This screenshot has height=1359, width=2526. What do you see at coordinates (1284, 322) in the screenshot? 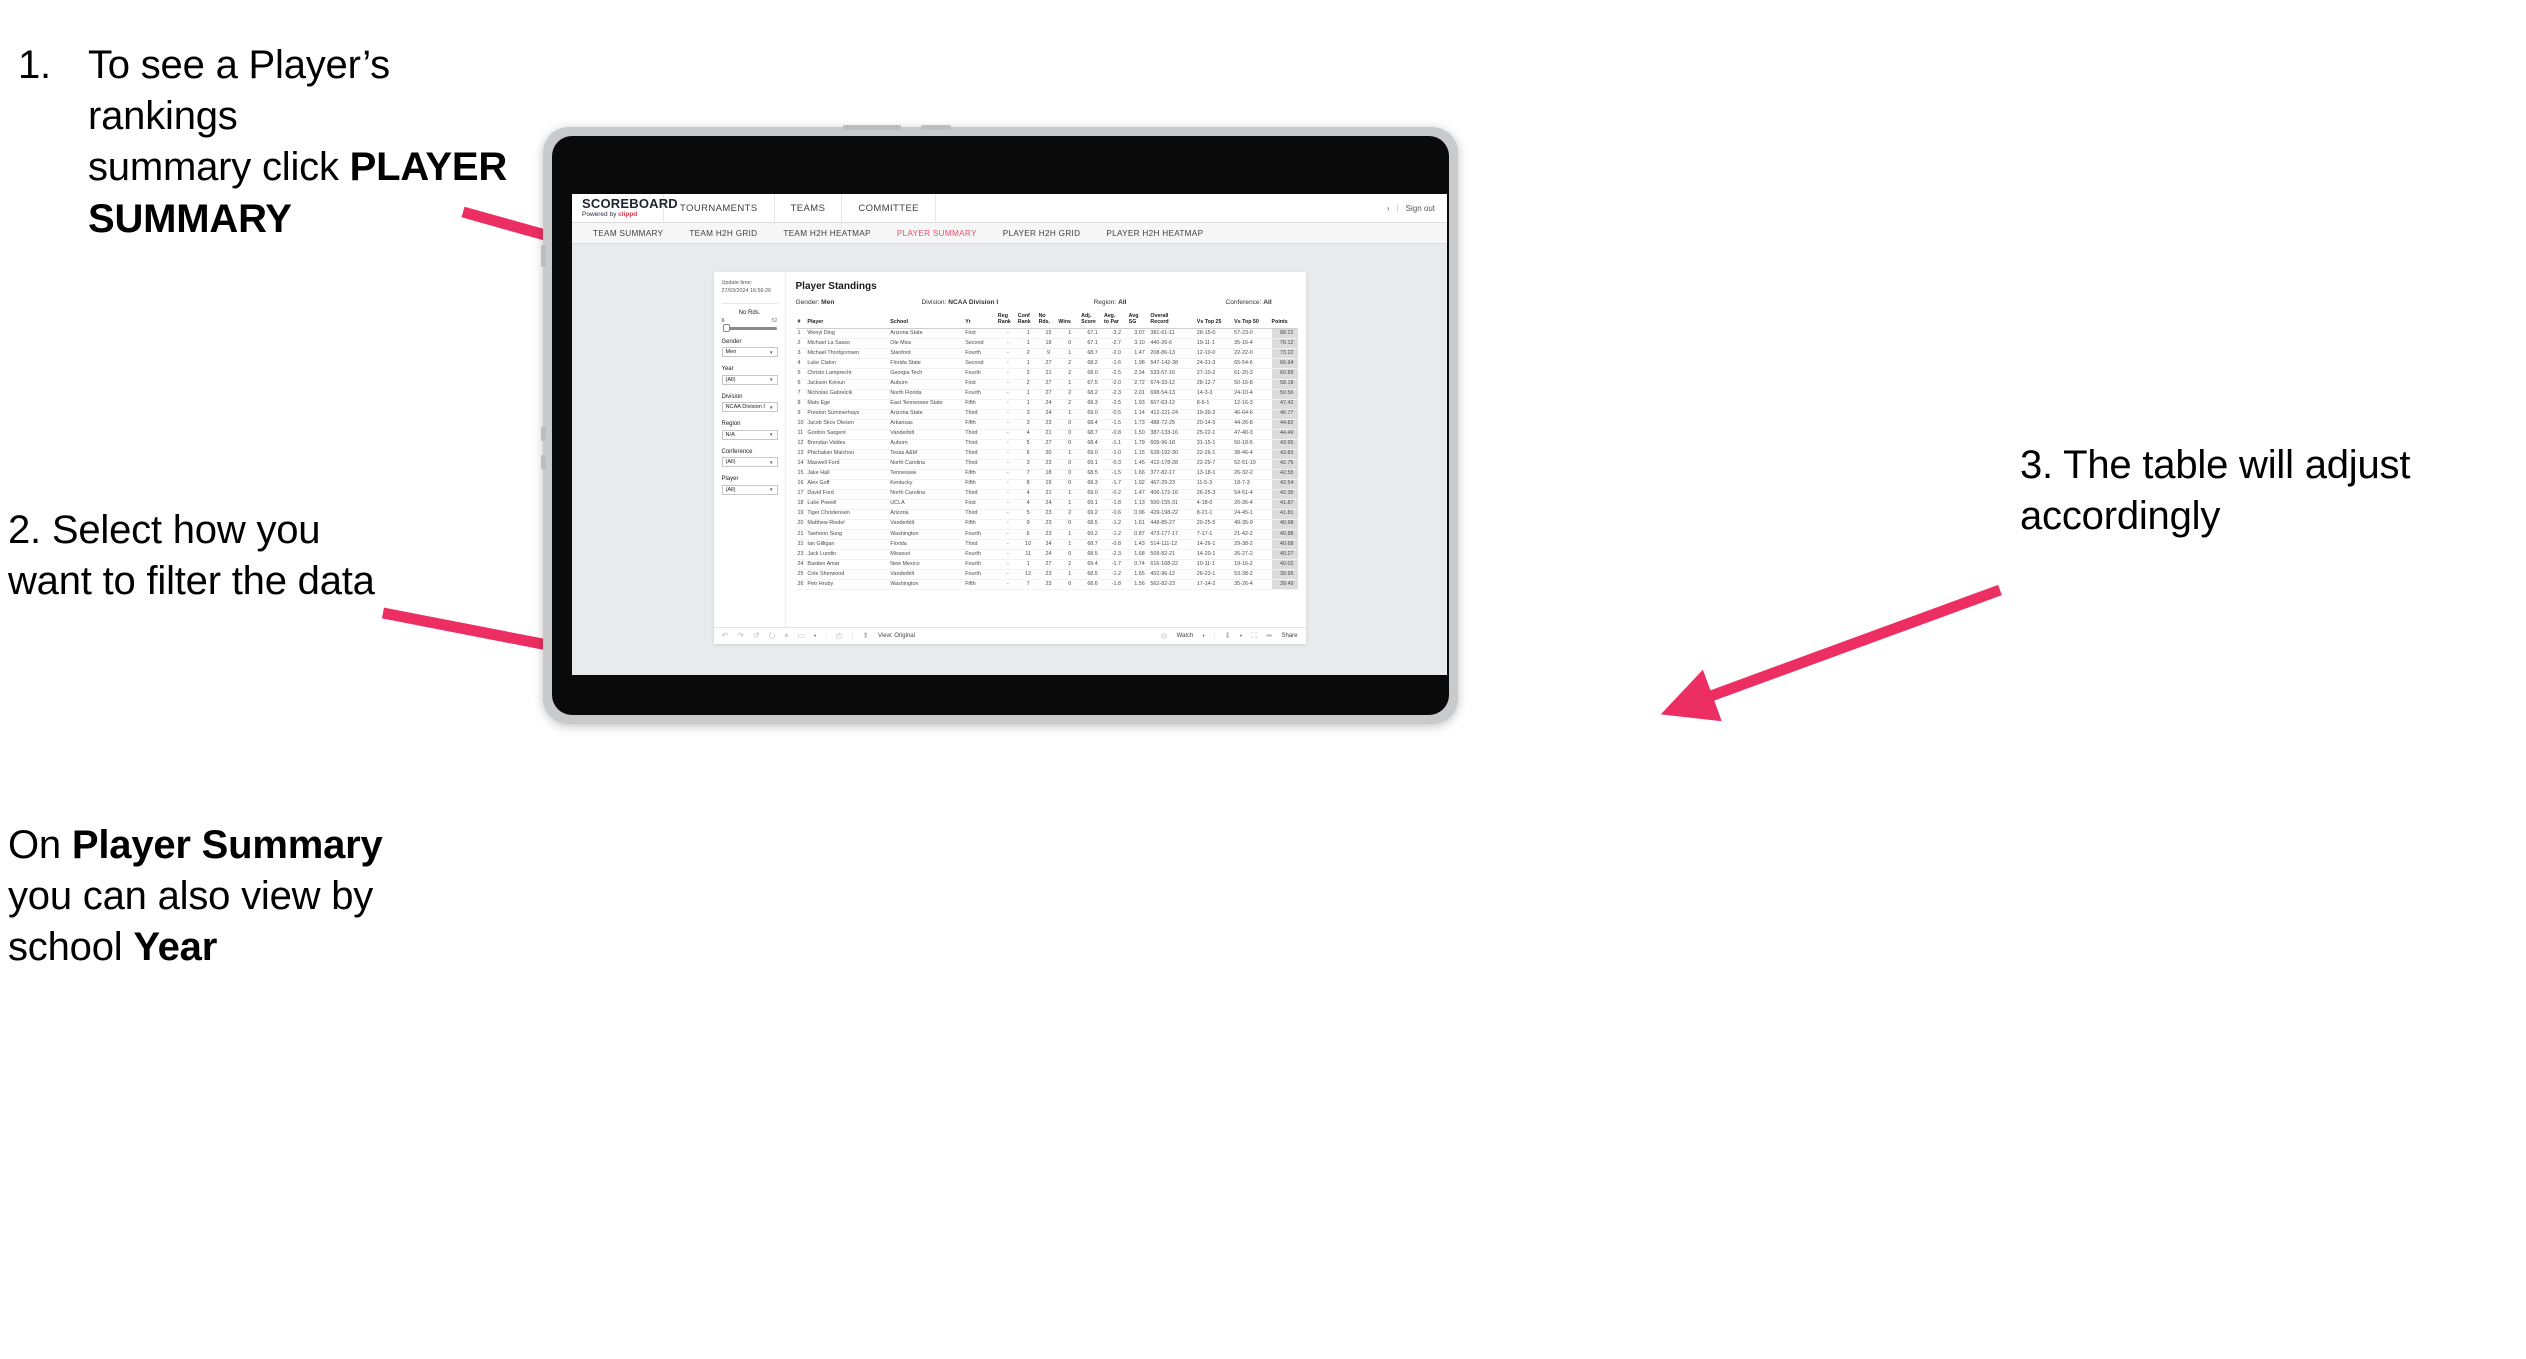
I see `table-header-col-points: Points` at bounding box center [1284, 322].